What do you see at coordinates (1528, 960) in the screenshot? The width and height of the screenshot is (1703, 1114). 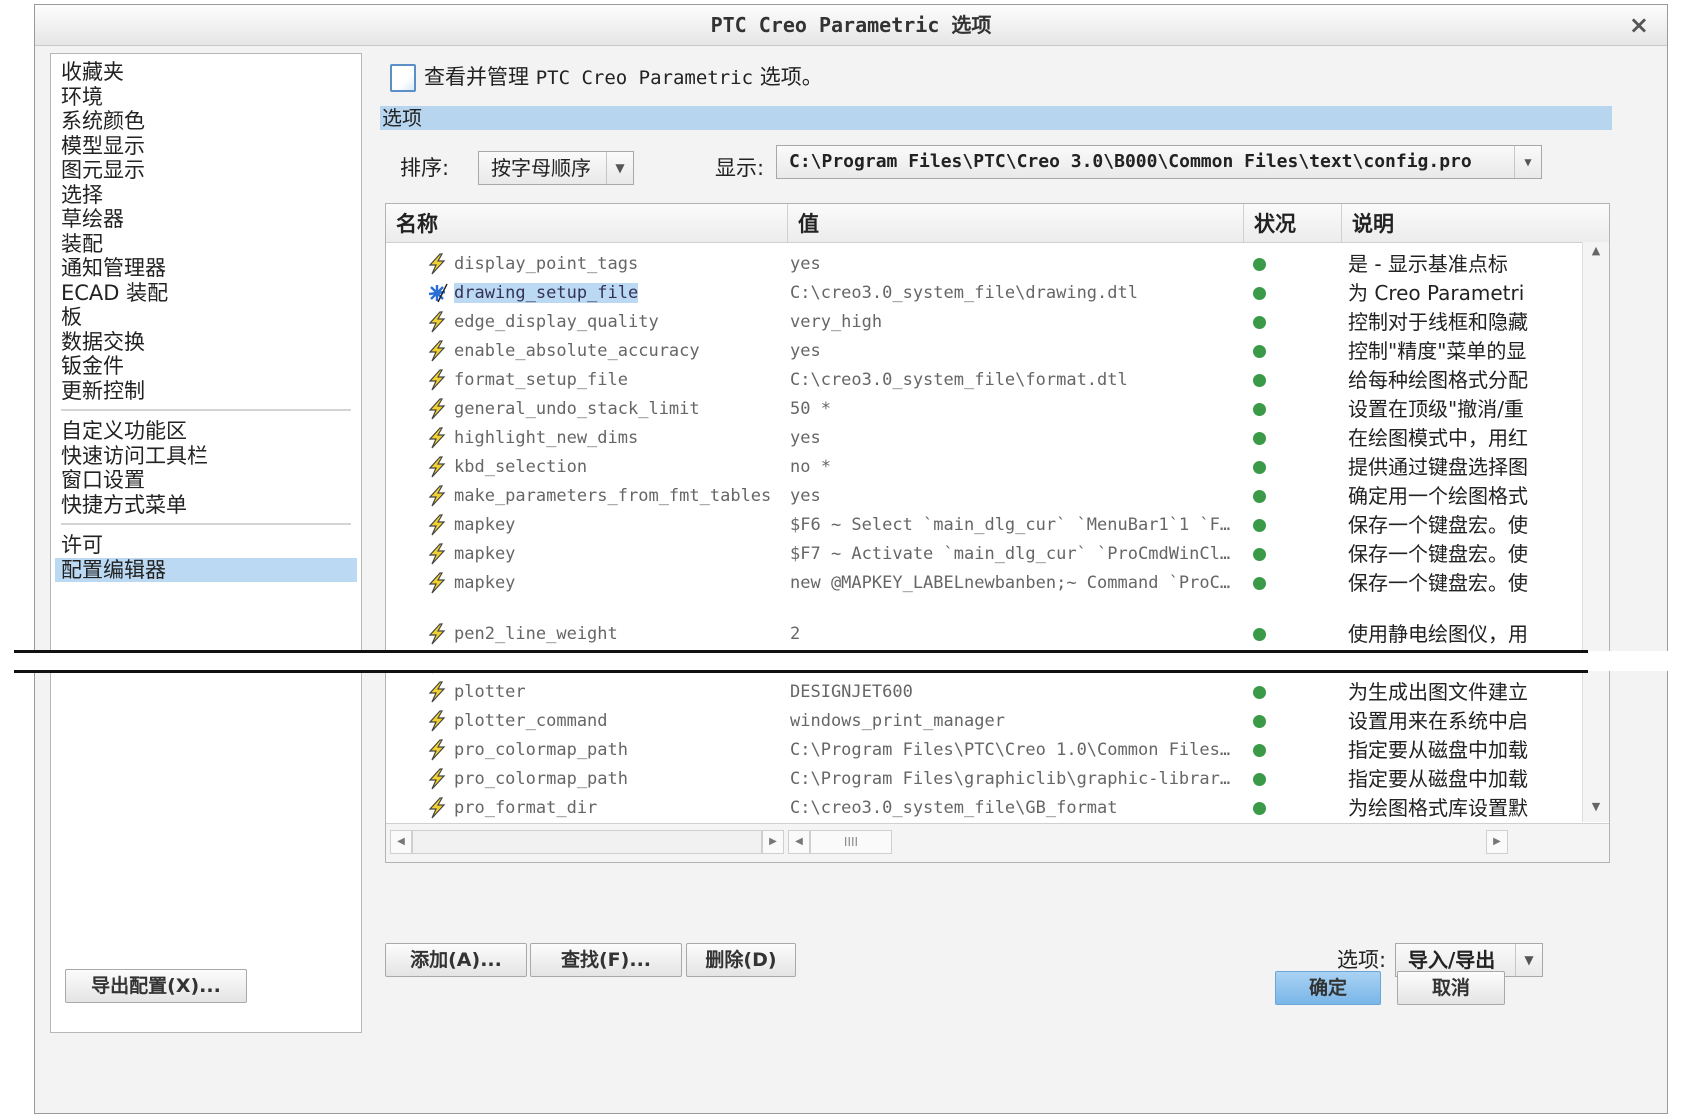 I see `chevron-down-icon: ▼` at bounding box center [1528, 960].